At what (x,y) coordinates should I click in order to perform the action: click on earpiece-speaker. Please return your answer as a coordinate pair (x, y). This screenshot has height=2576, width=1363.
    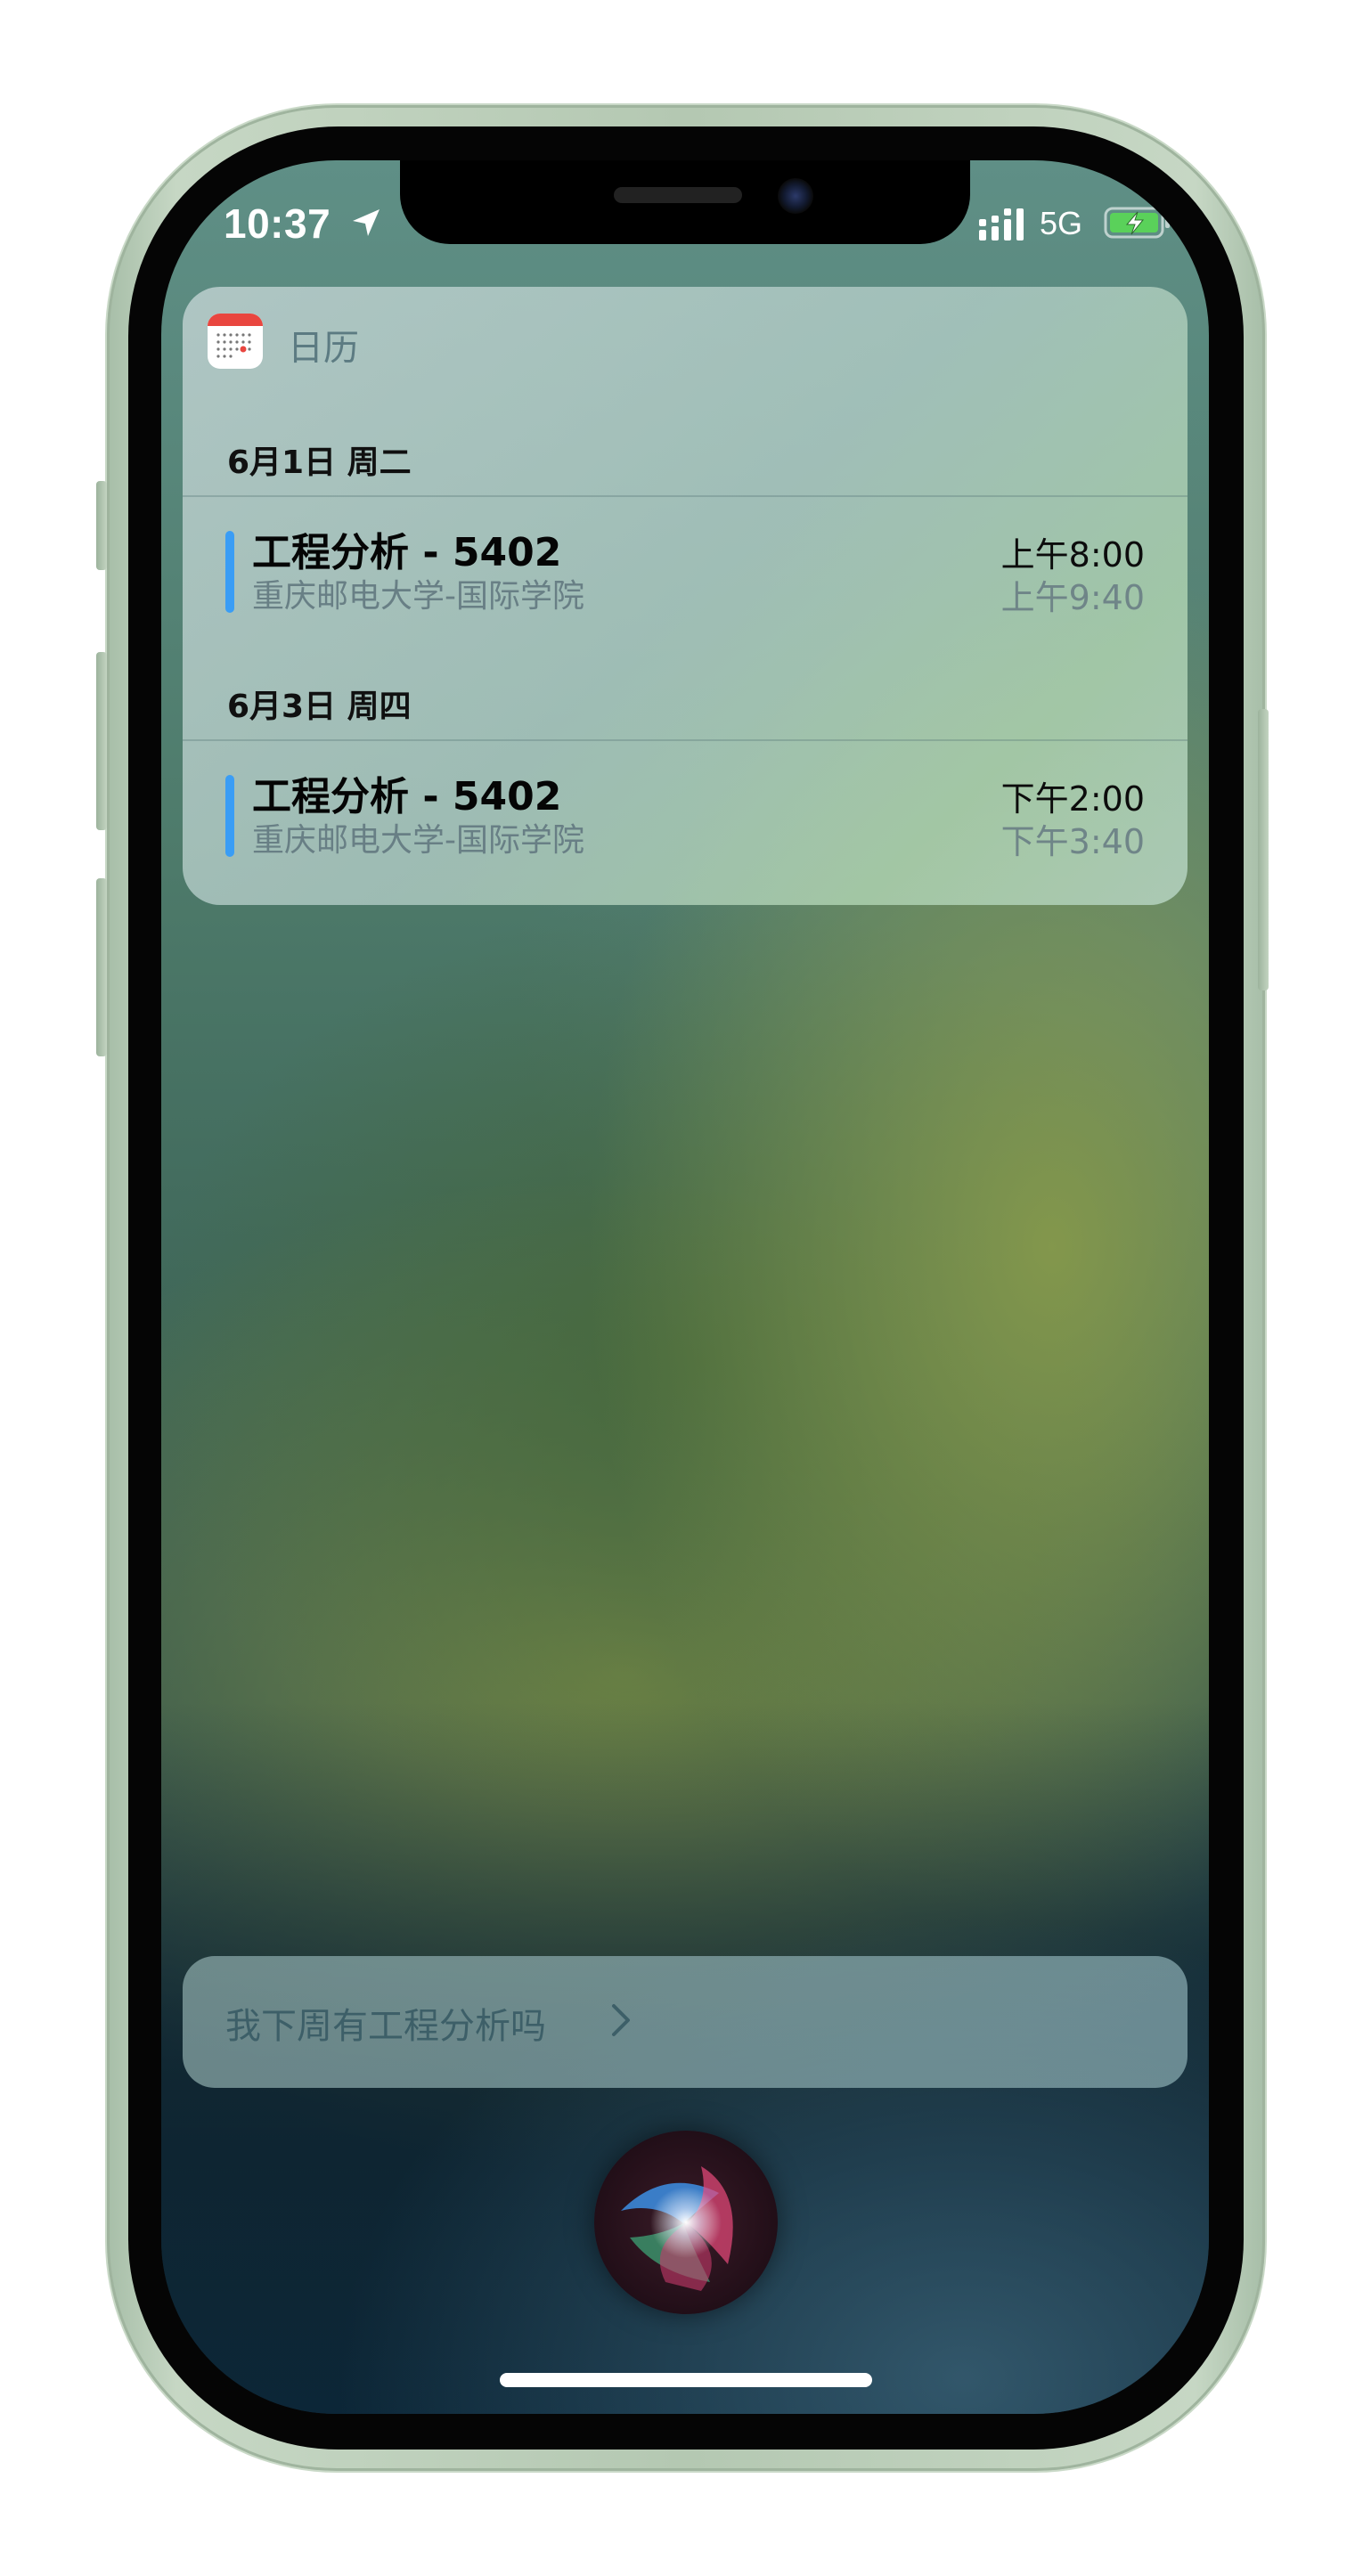
    Looking at the image, I should click on (678, 195).